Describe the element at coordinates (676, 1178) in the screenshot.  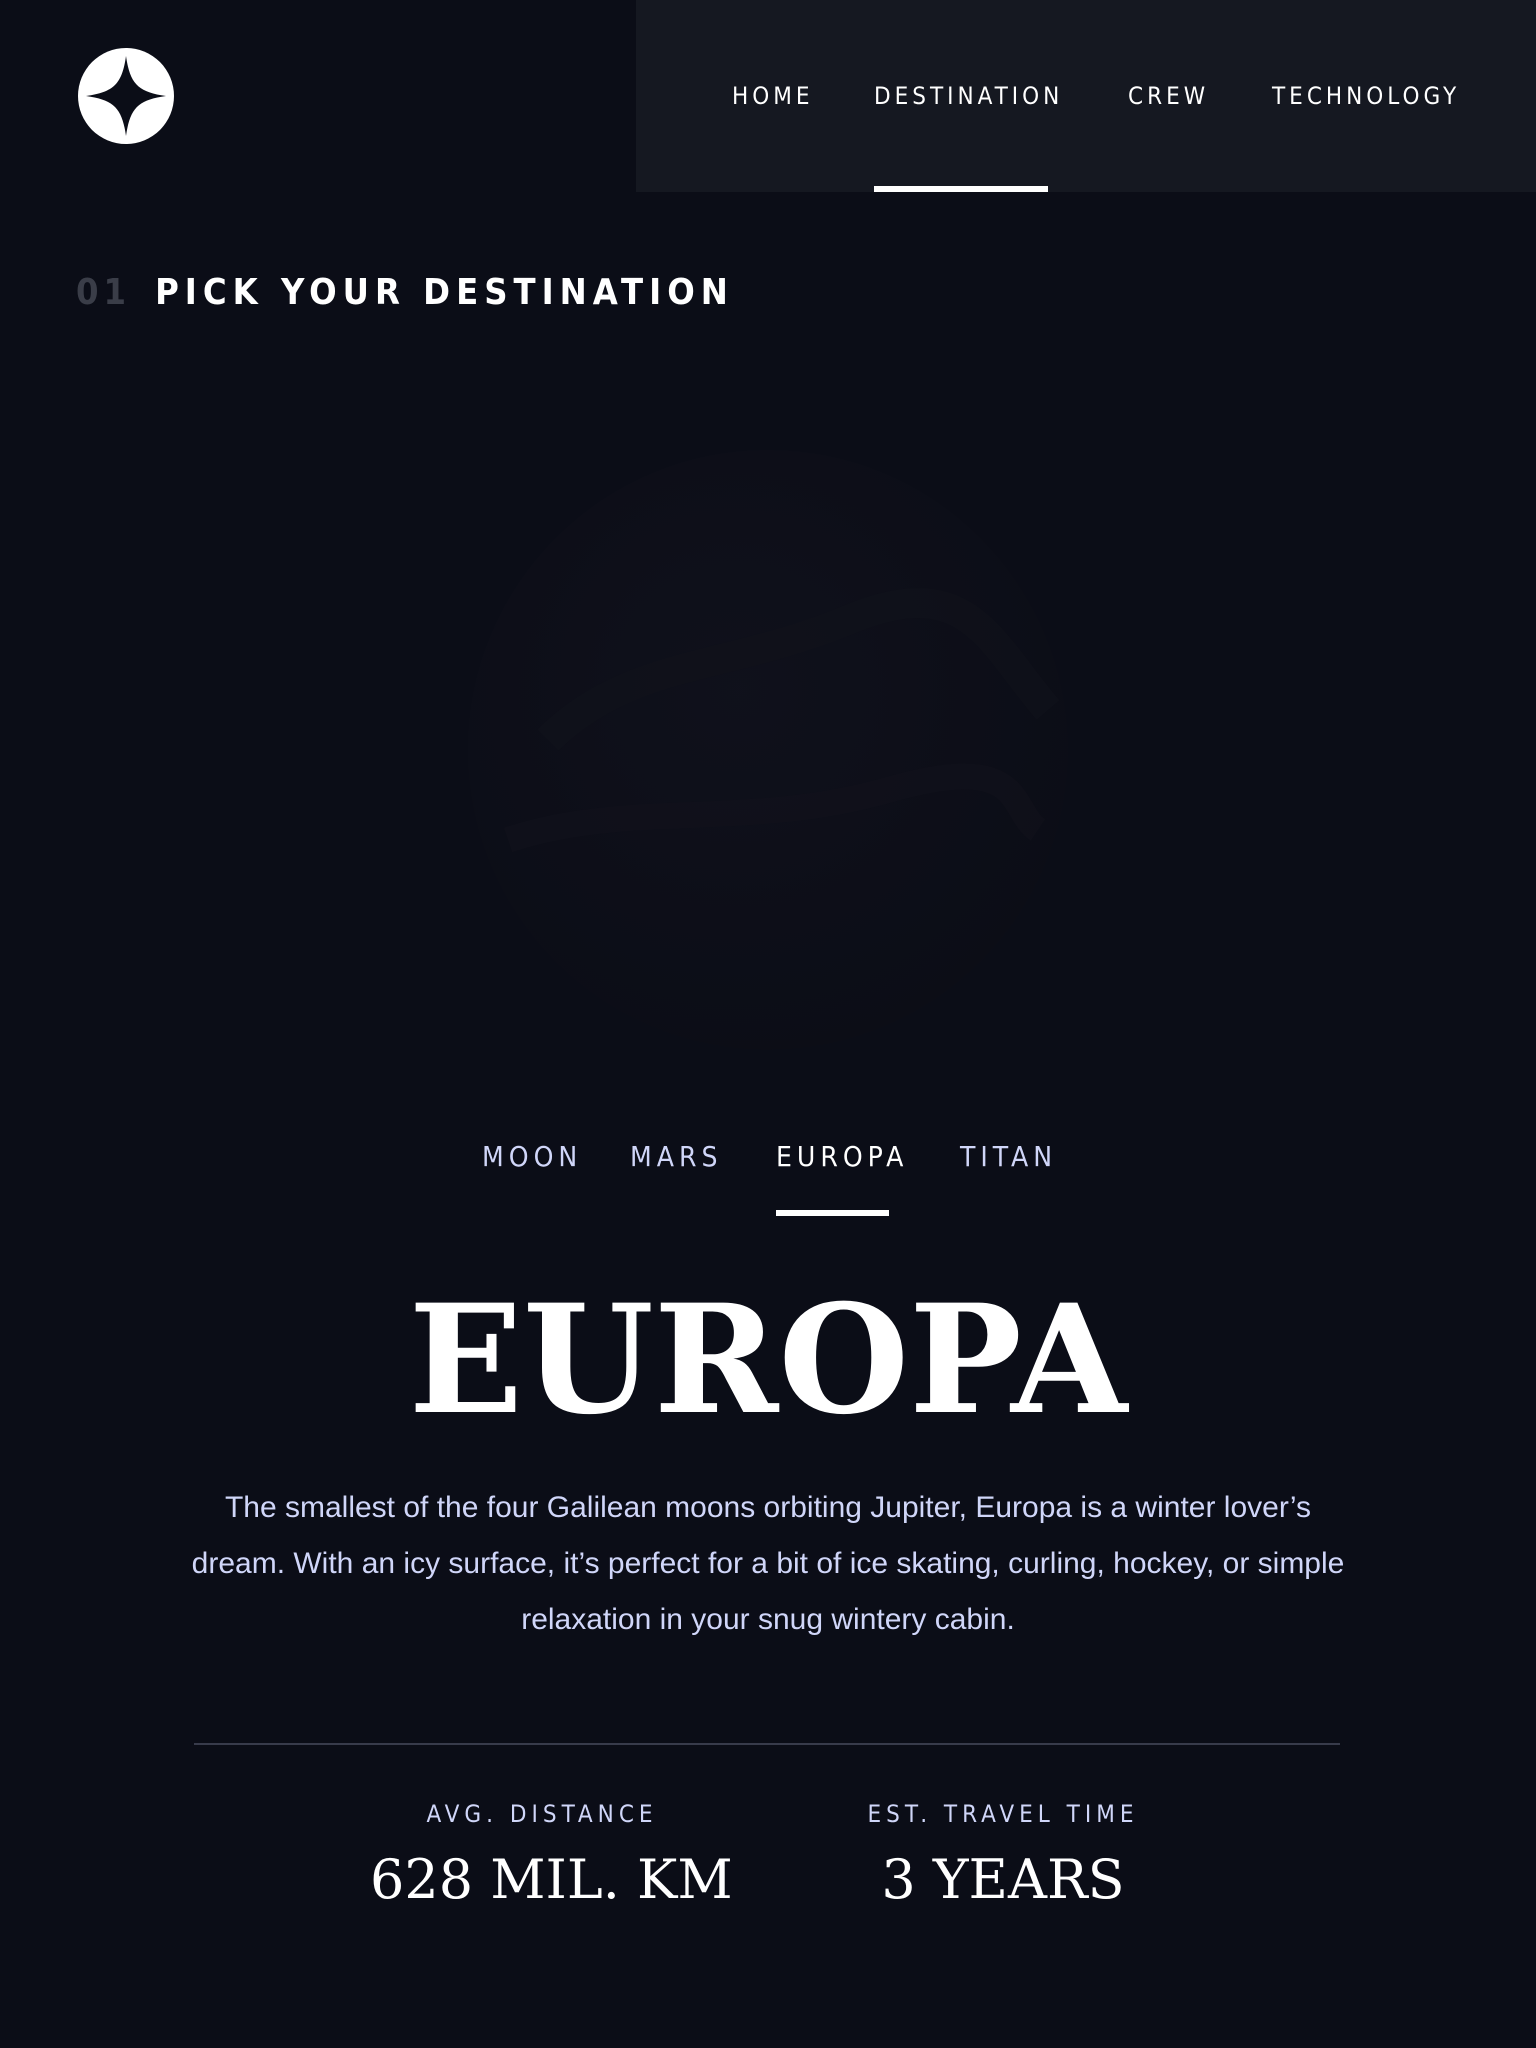
I see `tab-mars: MARS` at that location.